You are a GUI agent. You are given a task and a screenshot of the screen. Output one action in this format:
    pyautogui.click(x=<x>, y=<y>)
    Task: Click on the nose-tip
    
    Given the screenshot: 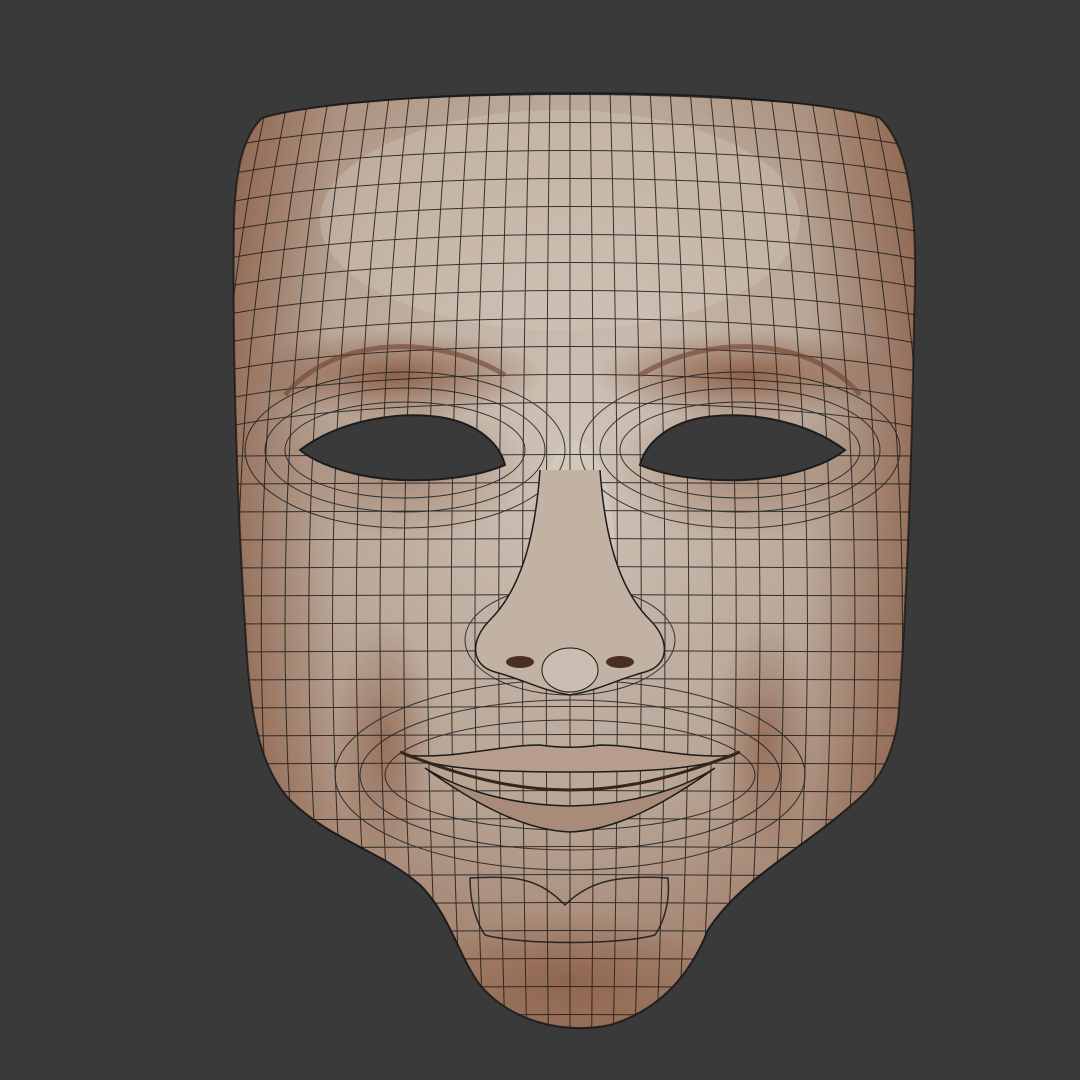 What is the action you would take?
    pyautogui.click(x=570, y=670)
    